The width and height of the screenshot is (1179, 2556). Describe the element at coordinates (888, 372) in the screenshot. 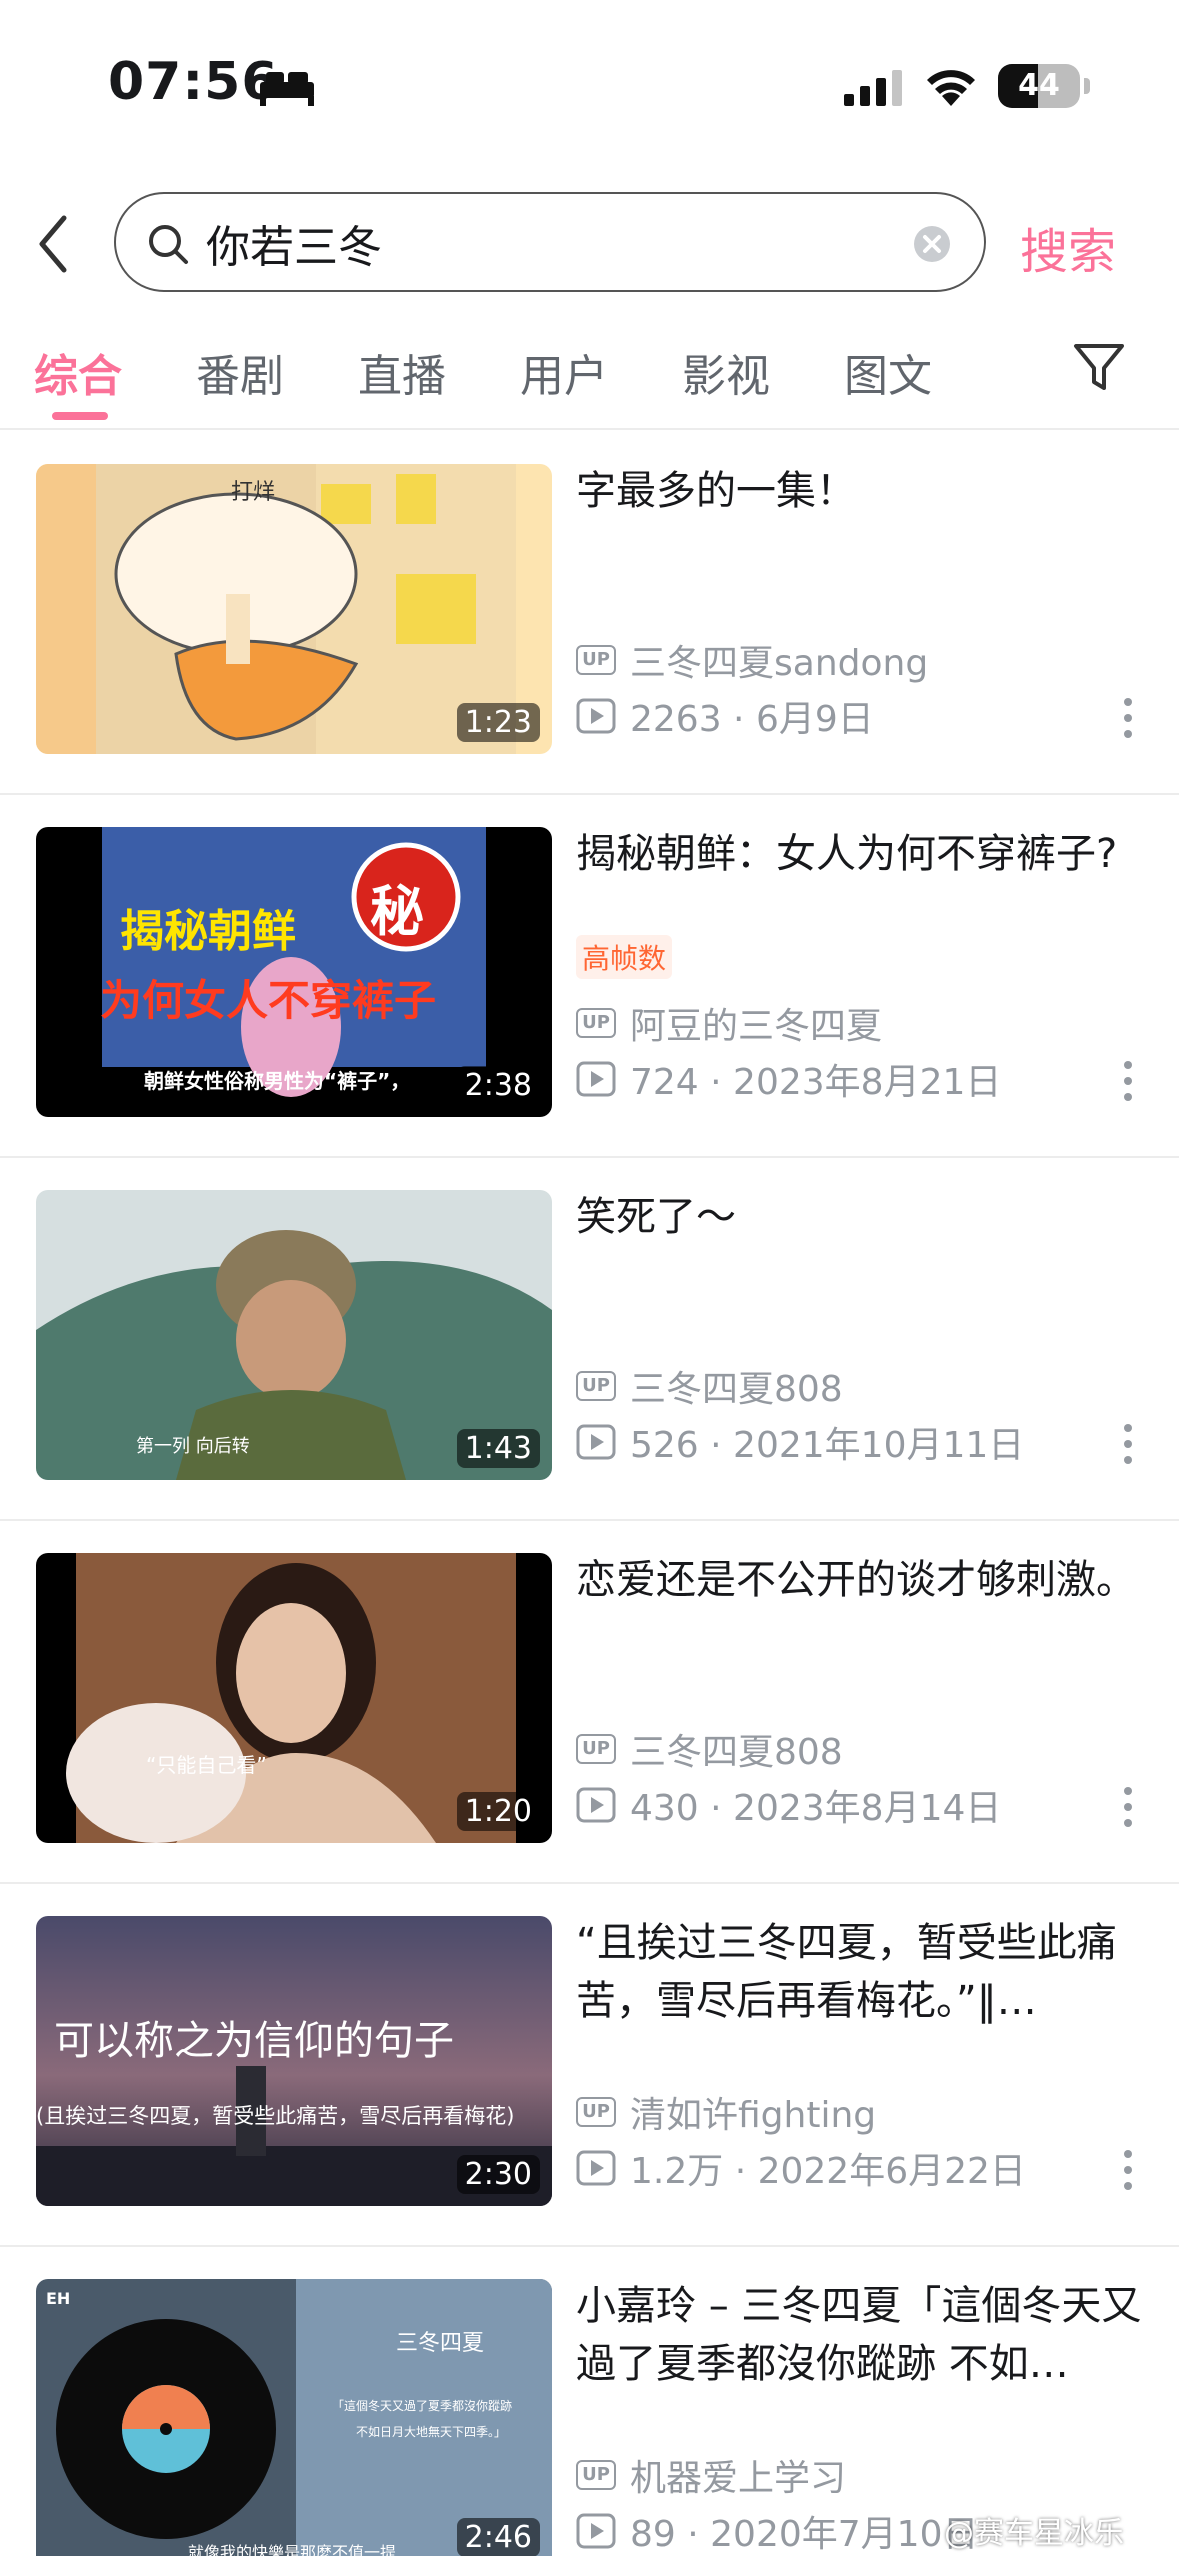

I see `tab-articles: 图文` at that location.